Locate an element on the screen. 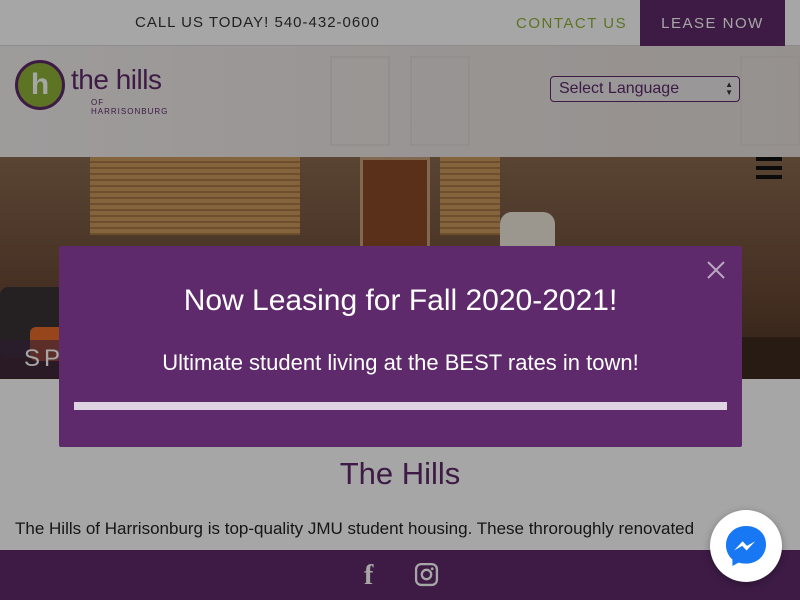  popup-divider is located at coordinates (400, 406).